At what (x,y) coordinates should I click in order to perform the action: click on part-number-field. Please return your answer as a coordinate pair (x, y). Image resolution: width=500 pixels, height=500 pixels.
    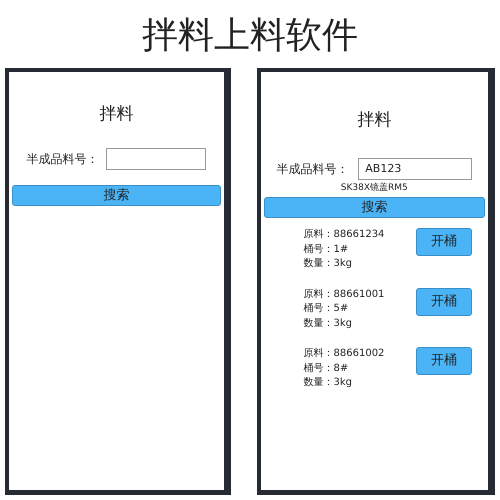
    Looking at the image, I should click on (156, 159).